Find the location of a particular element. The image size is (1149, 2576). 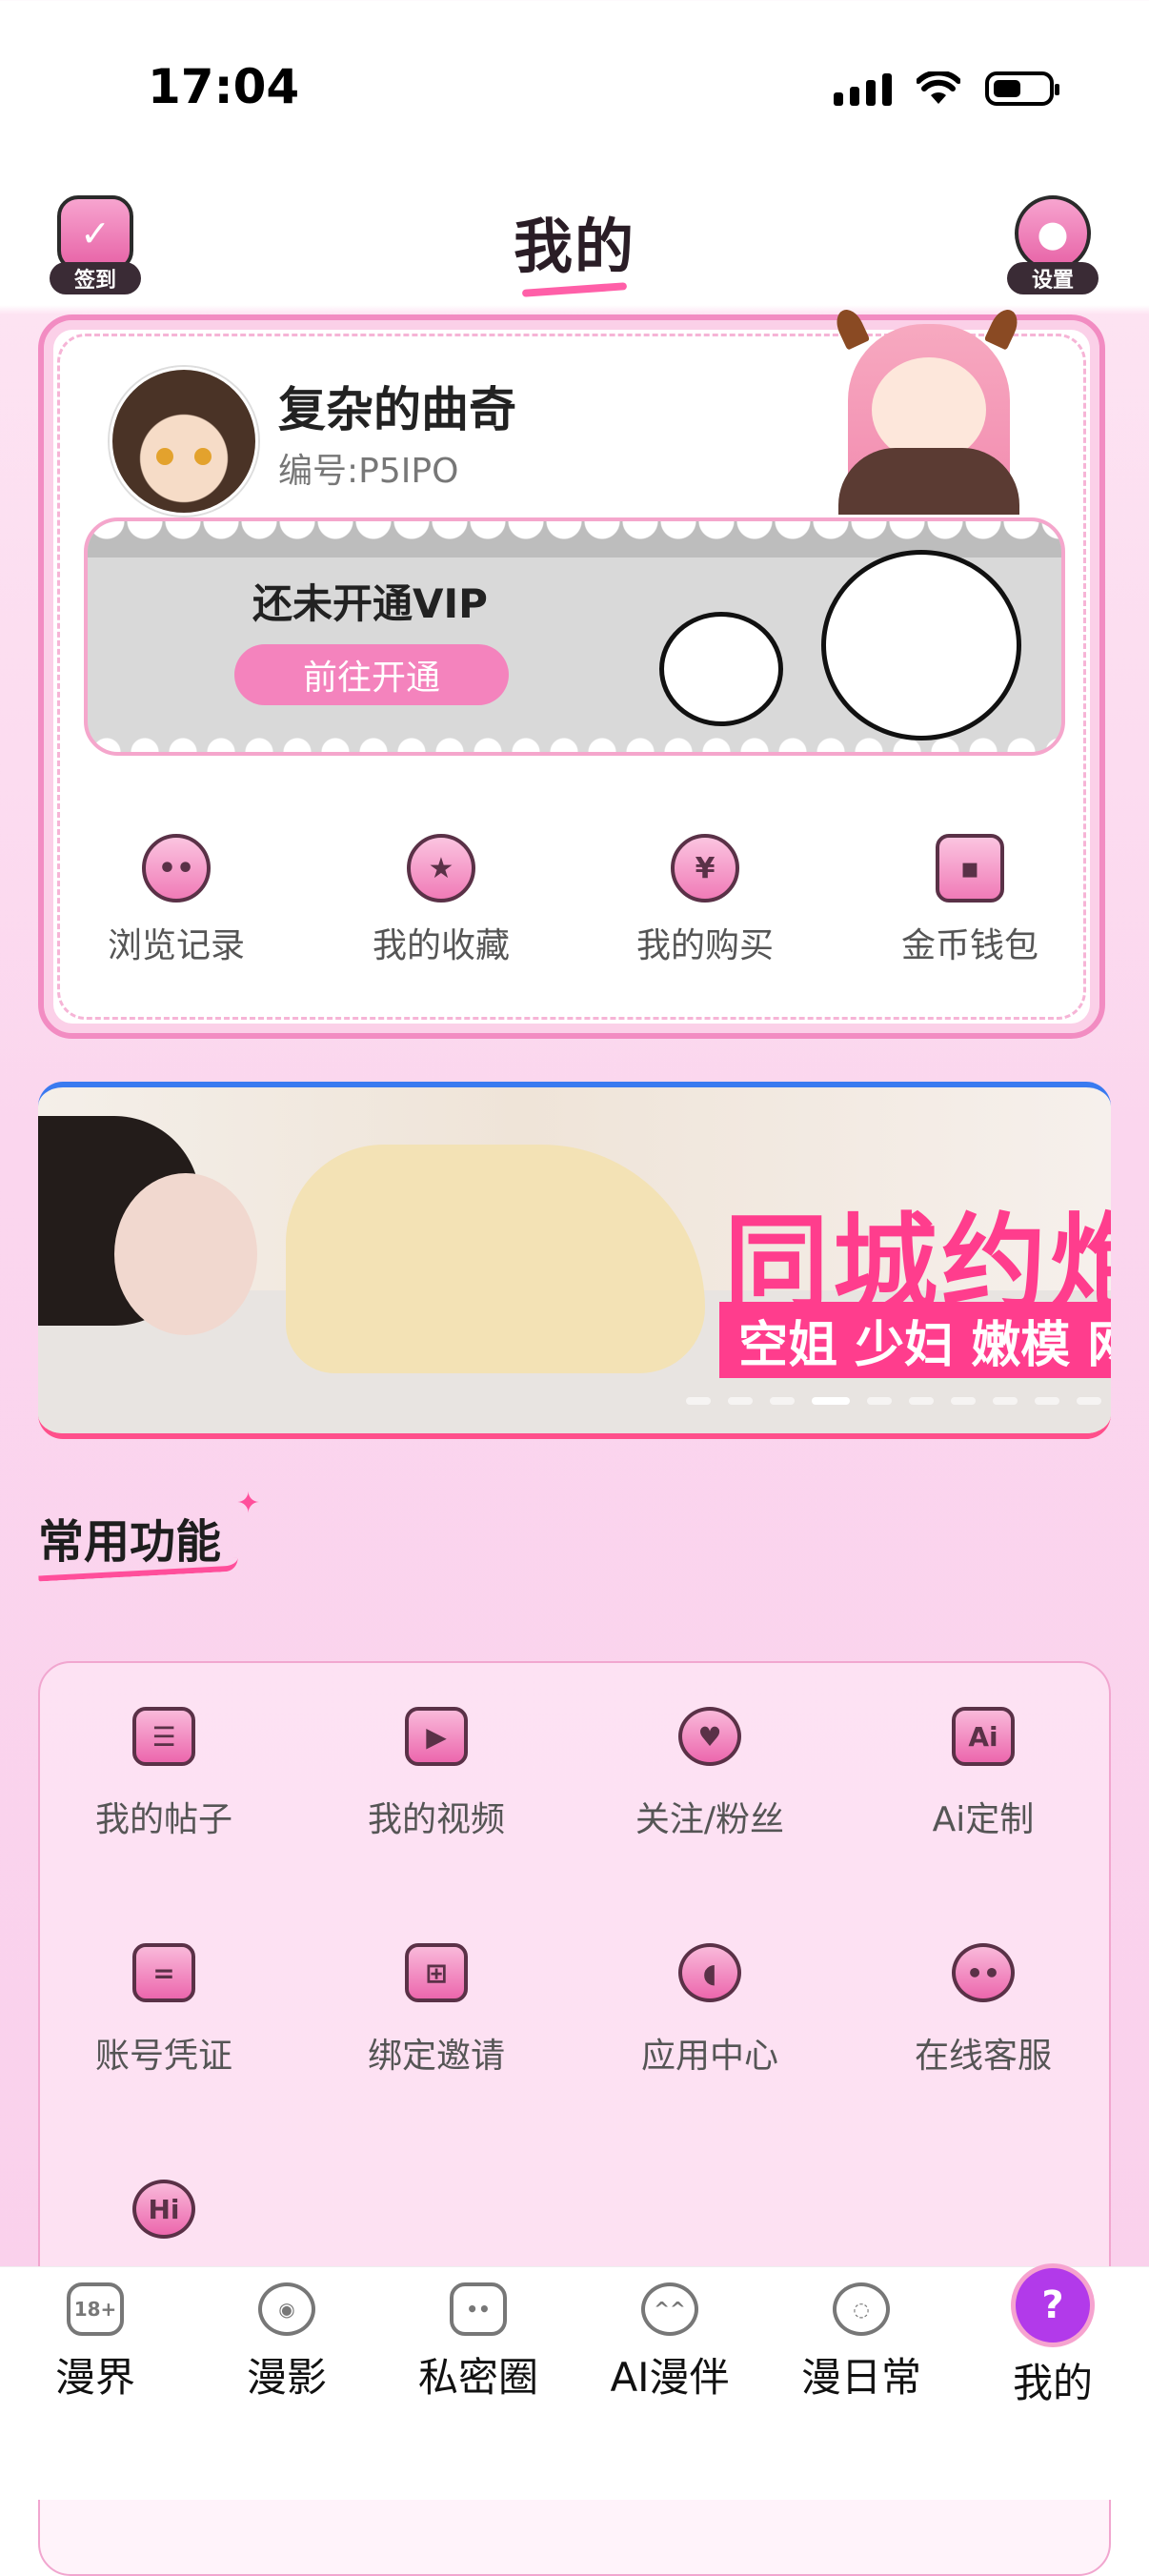

function-label: 关注/粉丝 is located at coordinates (710, 1819).